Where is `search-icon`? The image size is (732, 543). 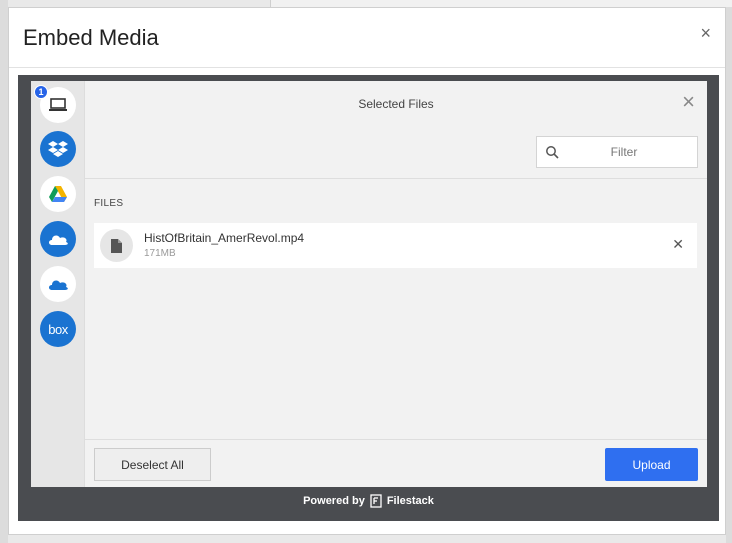 search-icon is located at coordinates (552, 152).